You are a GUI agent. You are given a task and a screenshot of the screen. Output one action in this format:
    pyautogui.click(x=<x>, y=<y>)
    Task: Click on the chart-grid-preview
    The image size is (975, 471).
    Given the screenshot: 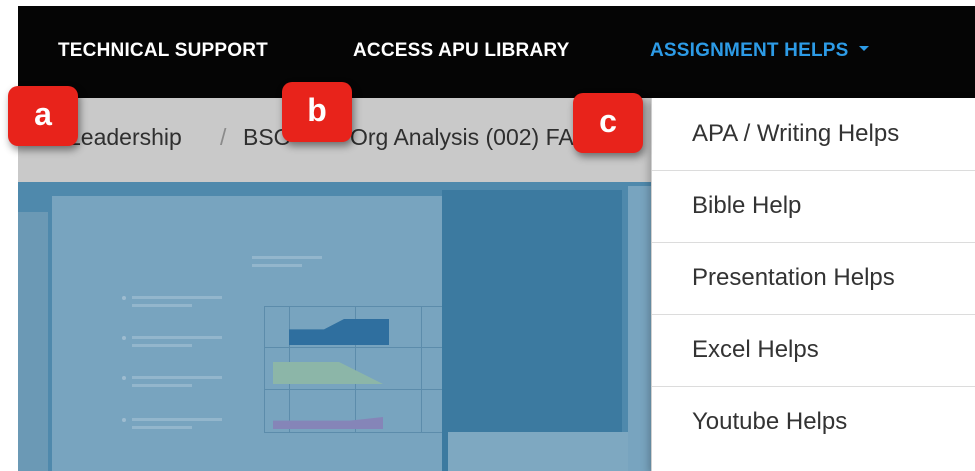 What is the action you would take?
    pyautogui.click(x=364, y=369)
    